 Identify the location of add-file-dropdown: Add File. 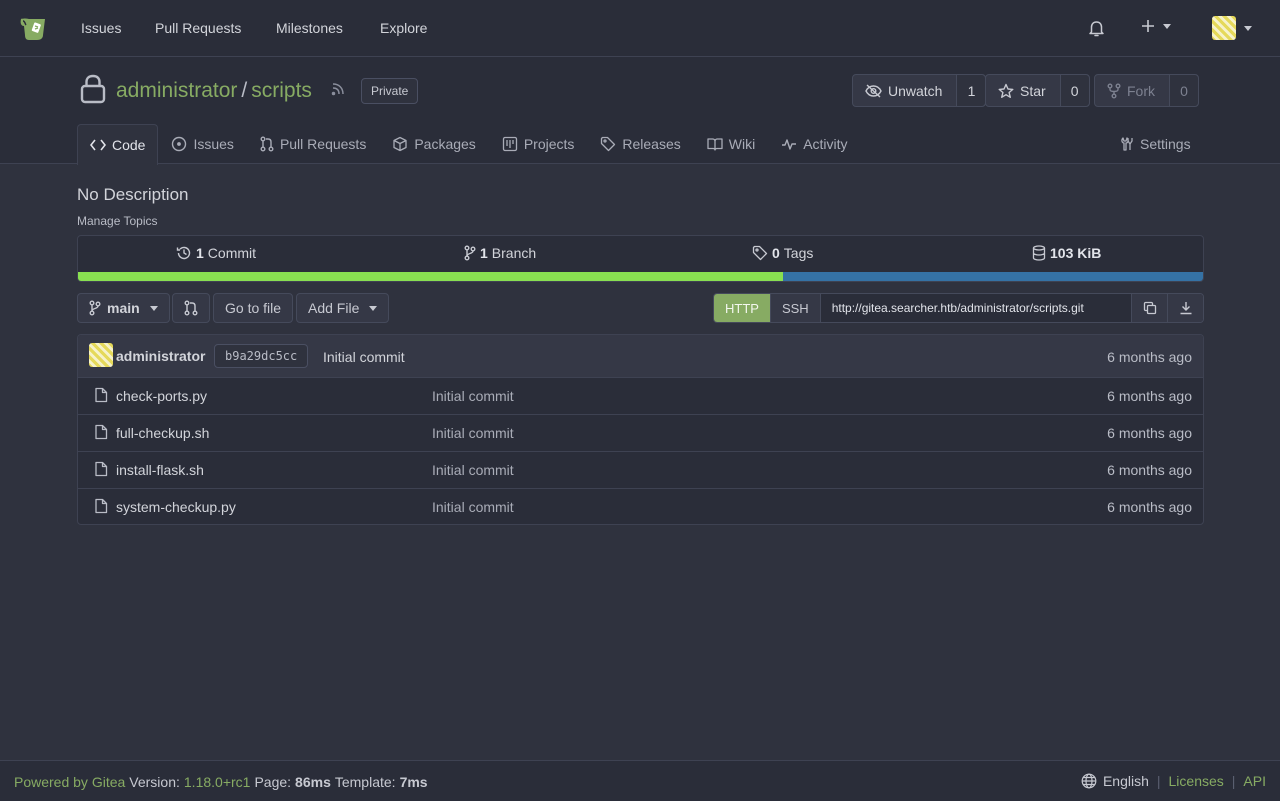
(343, 308).